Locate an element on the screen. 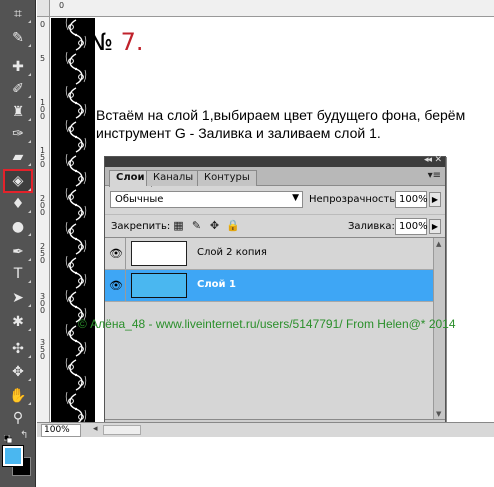  brush-icon: ✐ is located at coordinates (18, 89).